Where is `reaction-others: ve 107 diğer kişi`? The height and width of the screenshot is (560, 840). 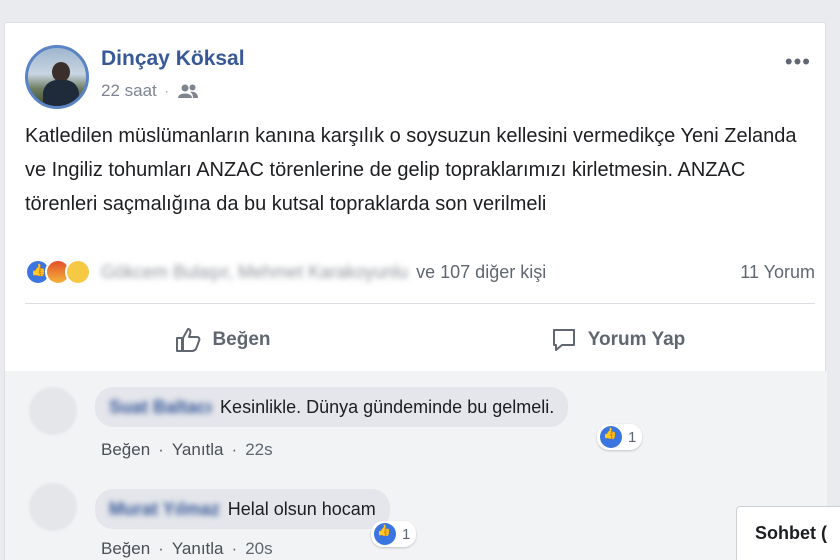 reaction-others: ve 107 diğer kişi is located at coordinates (481, 272).